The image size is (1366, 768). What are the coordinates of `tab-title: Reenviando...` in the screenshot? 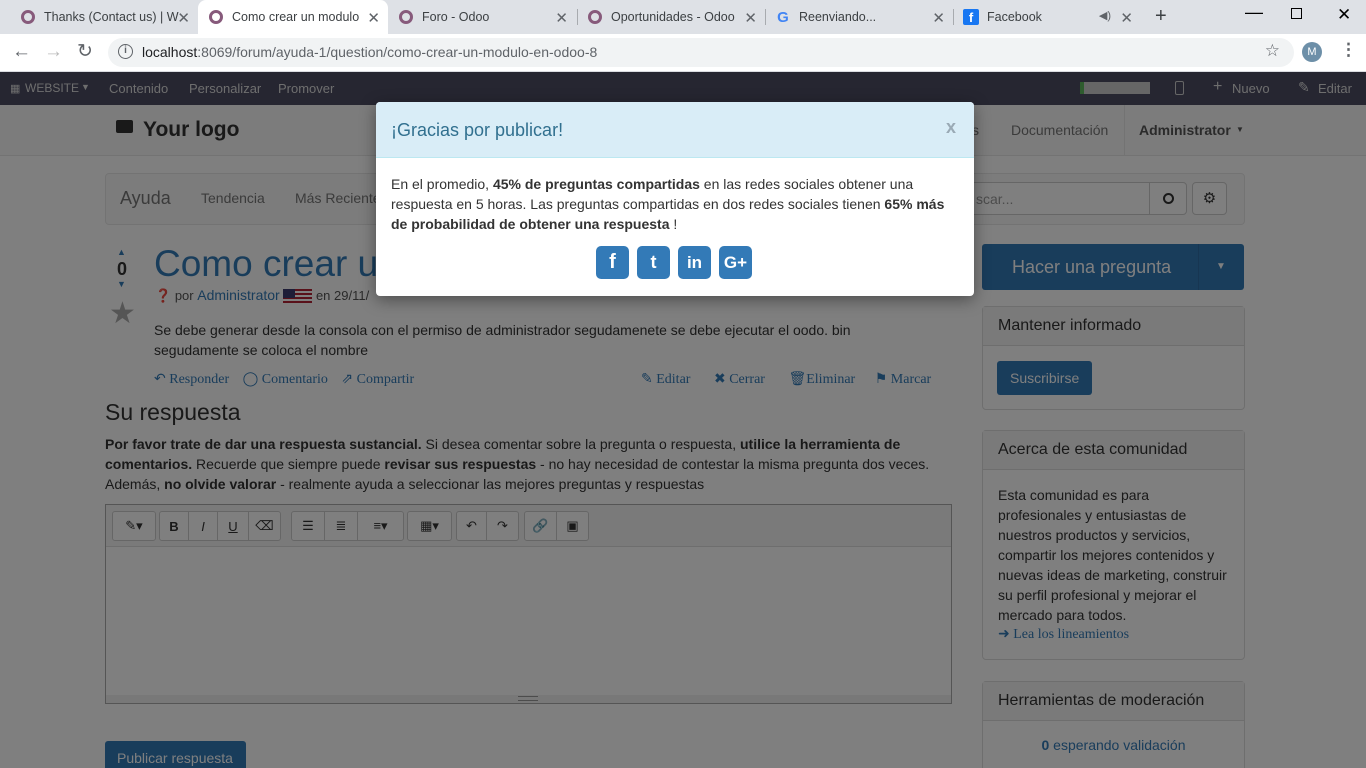 It's located at (838, 17).